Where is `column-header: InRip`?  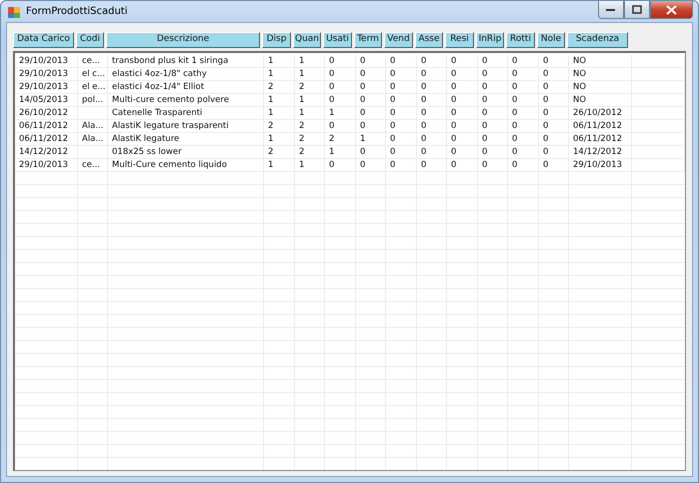
column-header: InRip is located at coordinates (490, 40).